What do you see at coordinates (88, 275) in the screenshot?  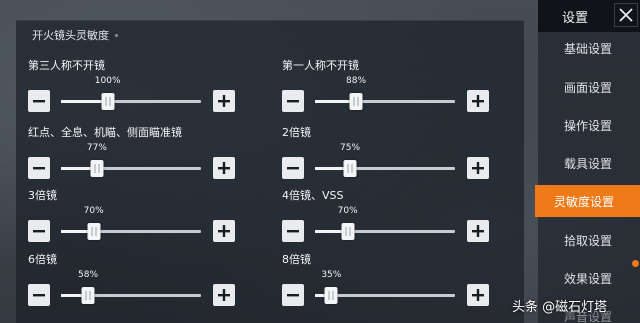 I see `value-percent: 58%` at bounding box center [88, 275].